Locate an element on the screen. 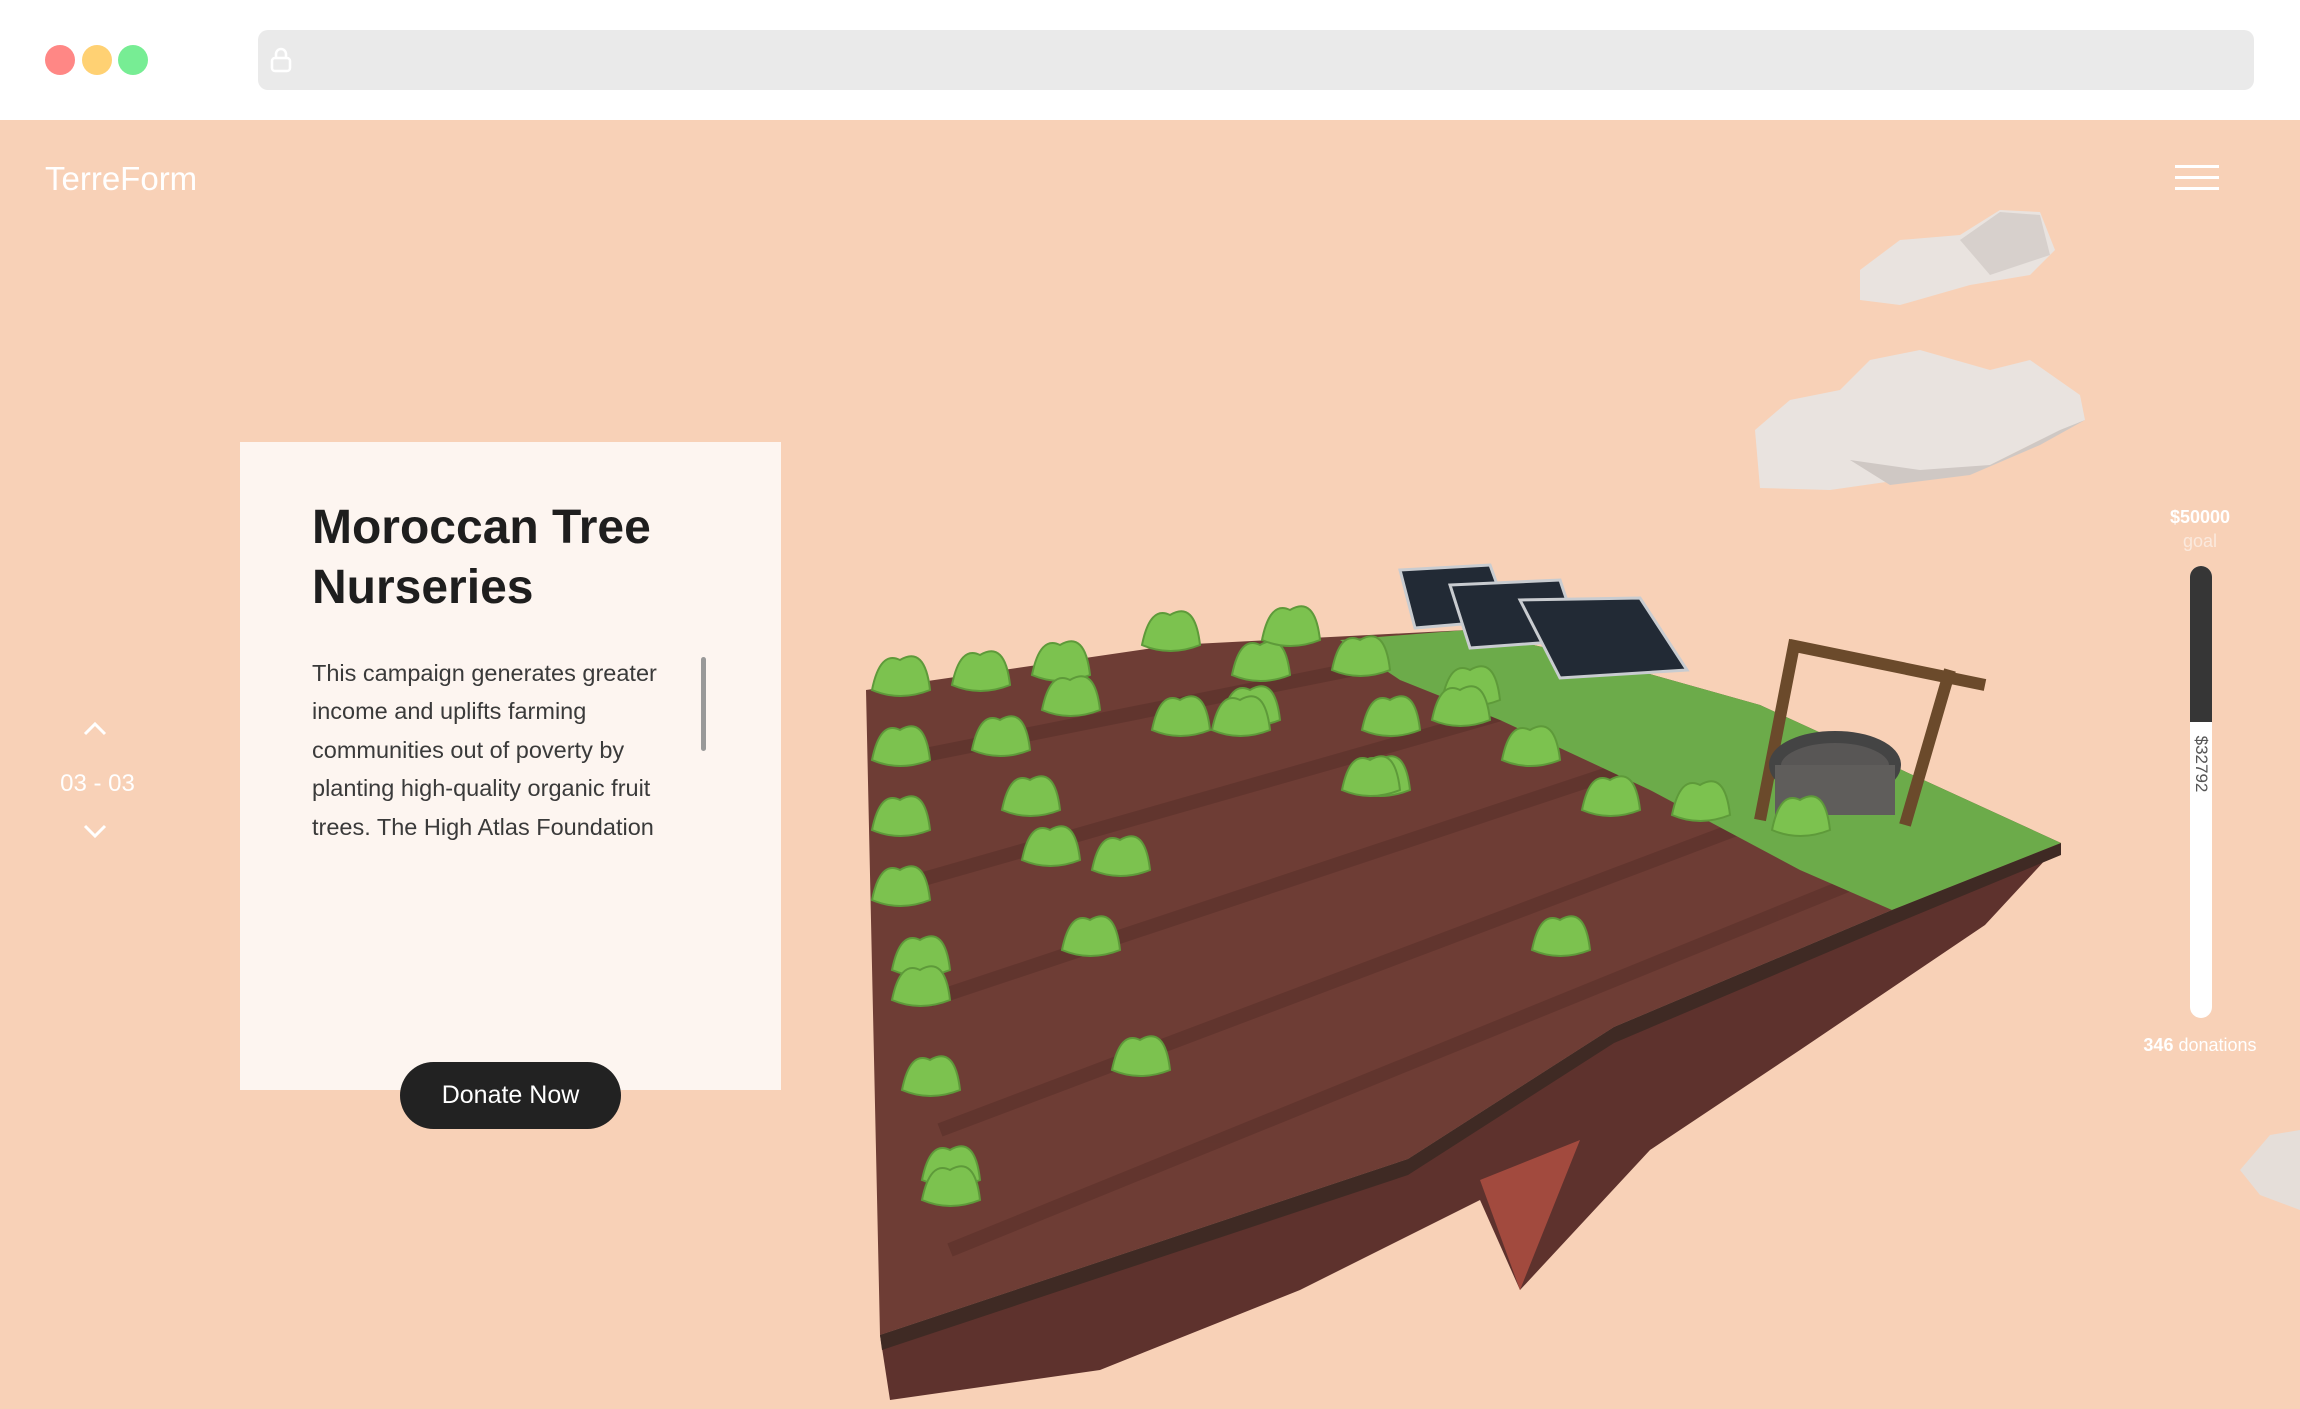 This screenshot has height=1409, width=2300. donation-count-label: donations is located at coordinates (2217, 1045).